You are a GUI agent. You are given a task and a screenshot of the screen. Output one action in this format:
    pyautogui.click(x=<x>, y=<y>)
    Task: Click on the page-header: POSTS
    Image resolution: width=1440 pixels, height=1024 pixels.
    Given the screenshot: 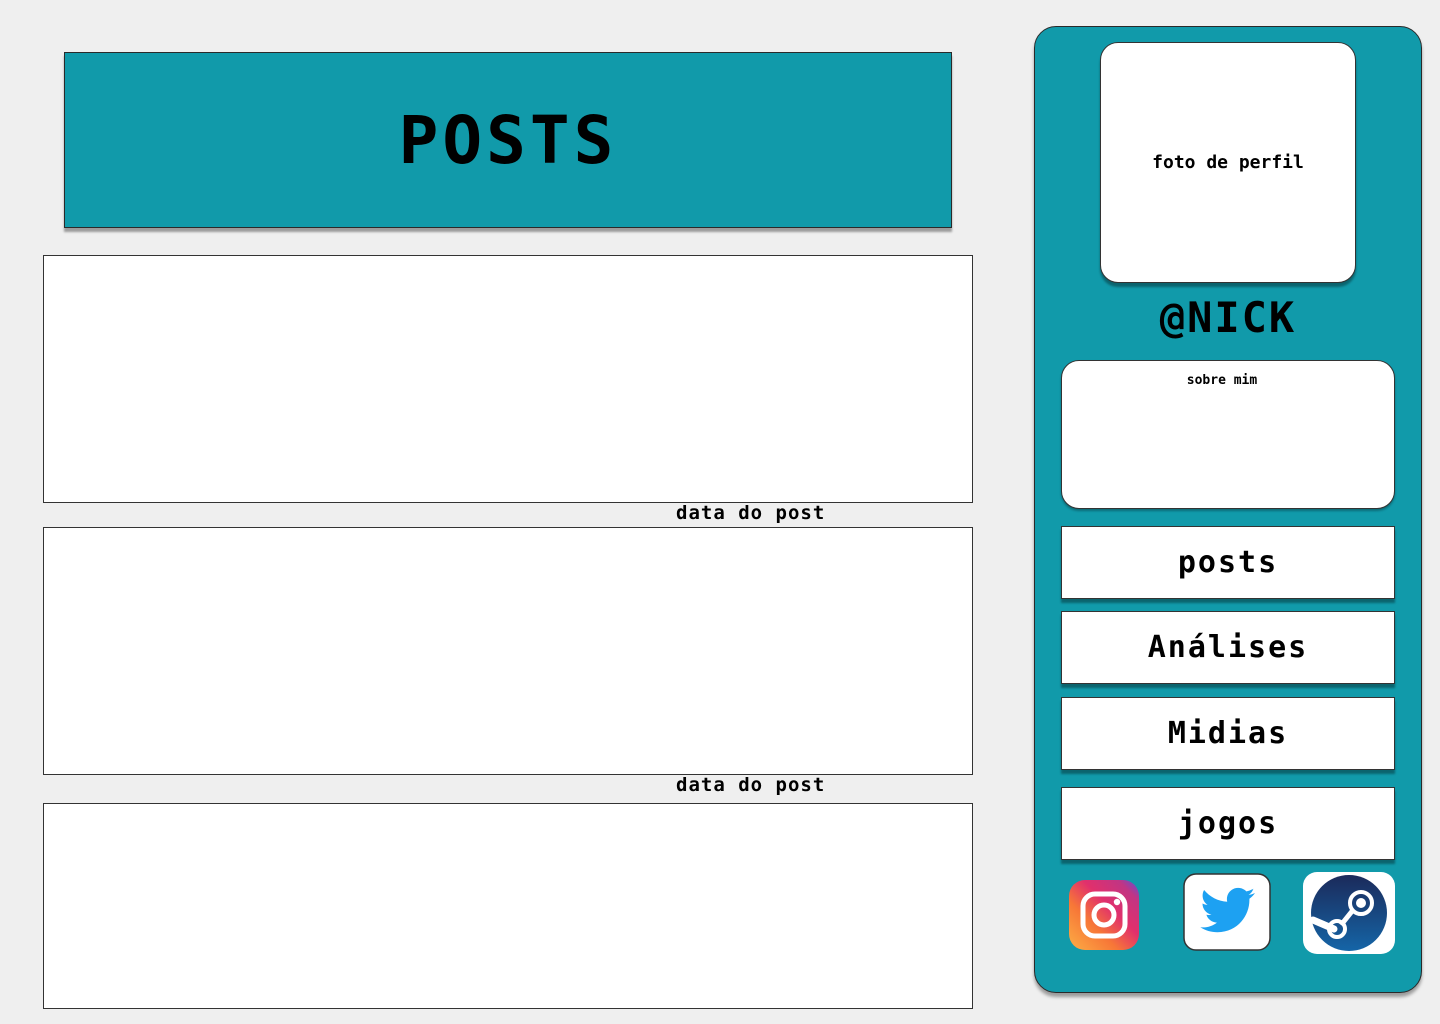 What is the action you would take?
    pyautogui.click(x=508, y=140)
    